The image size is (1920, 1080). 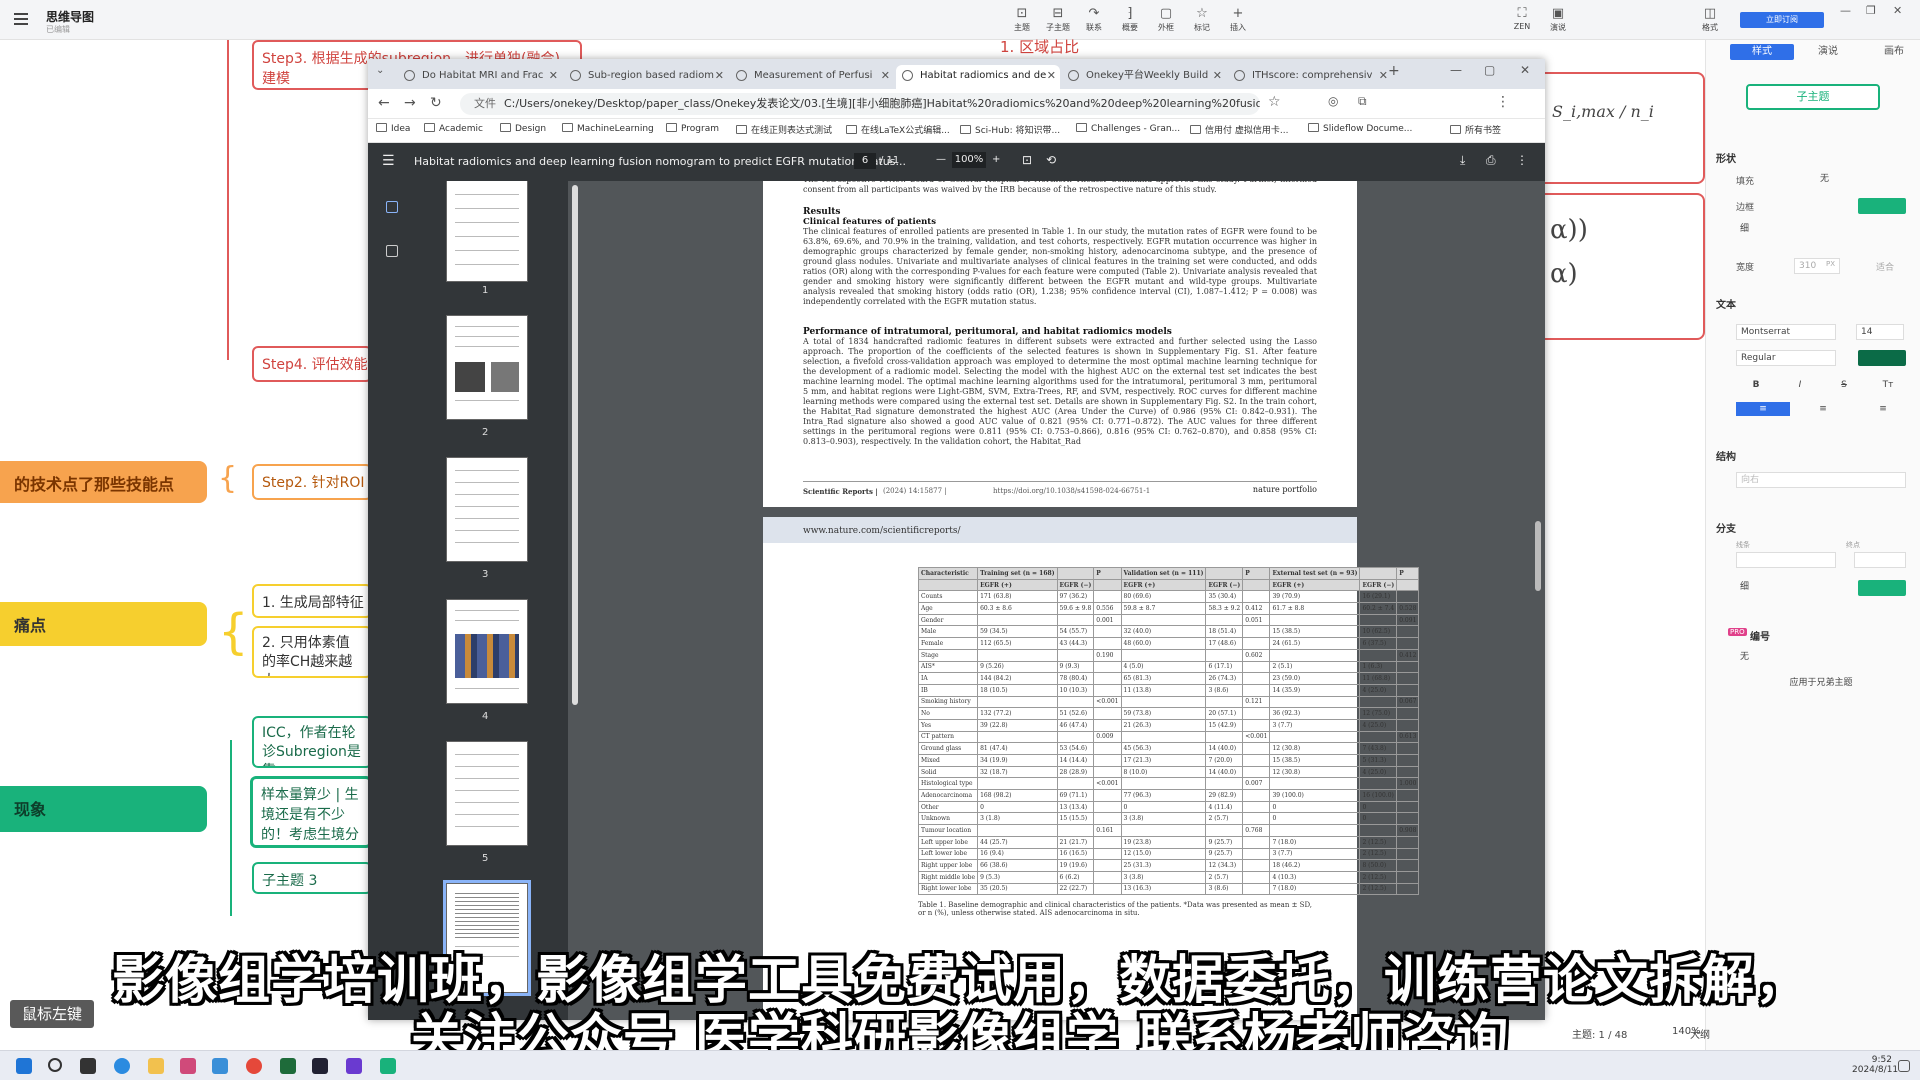 I want to click on file-explorer-icon, so click(x=156, y=1066).